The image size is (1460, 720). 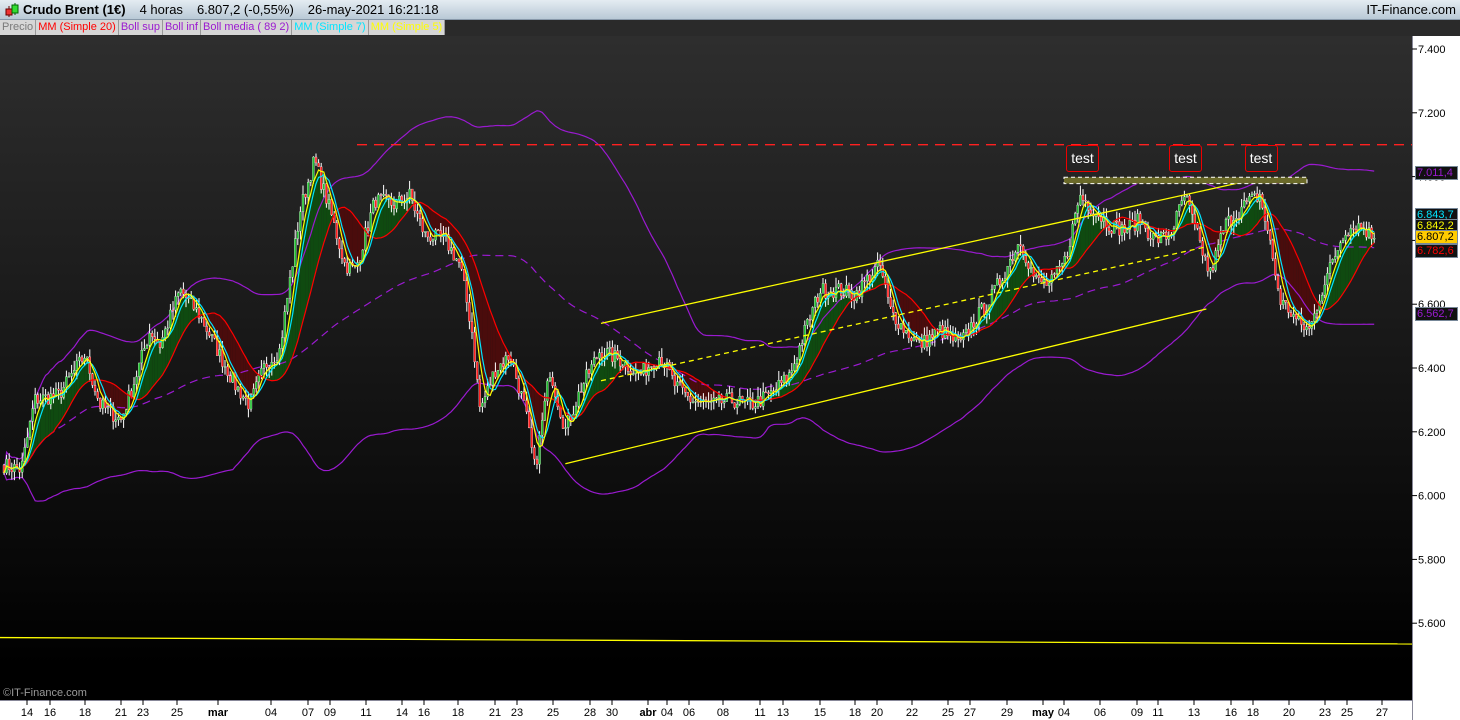 What do you see at coordinates (723, 713) in the screenshot?
I see `x-tick-label: 08` at bounding box center [723, 713].